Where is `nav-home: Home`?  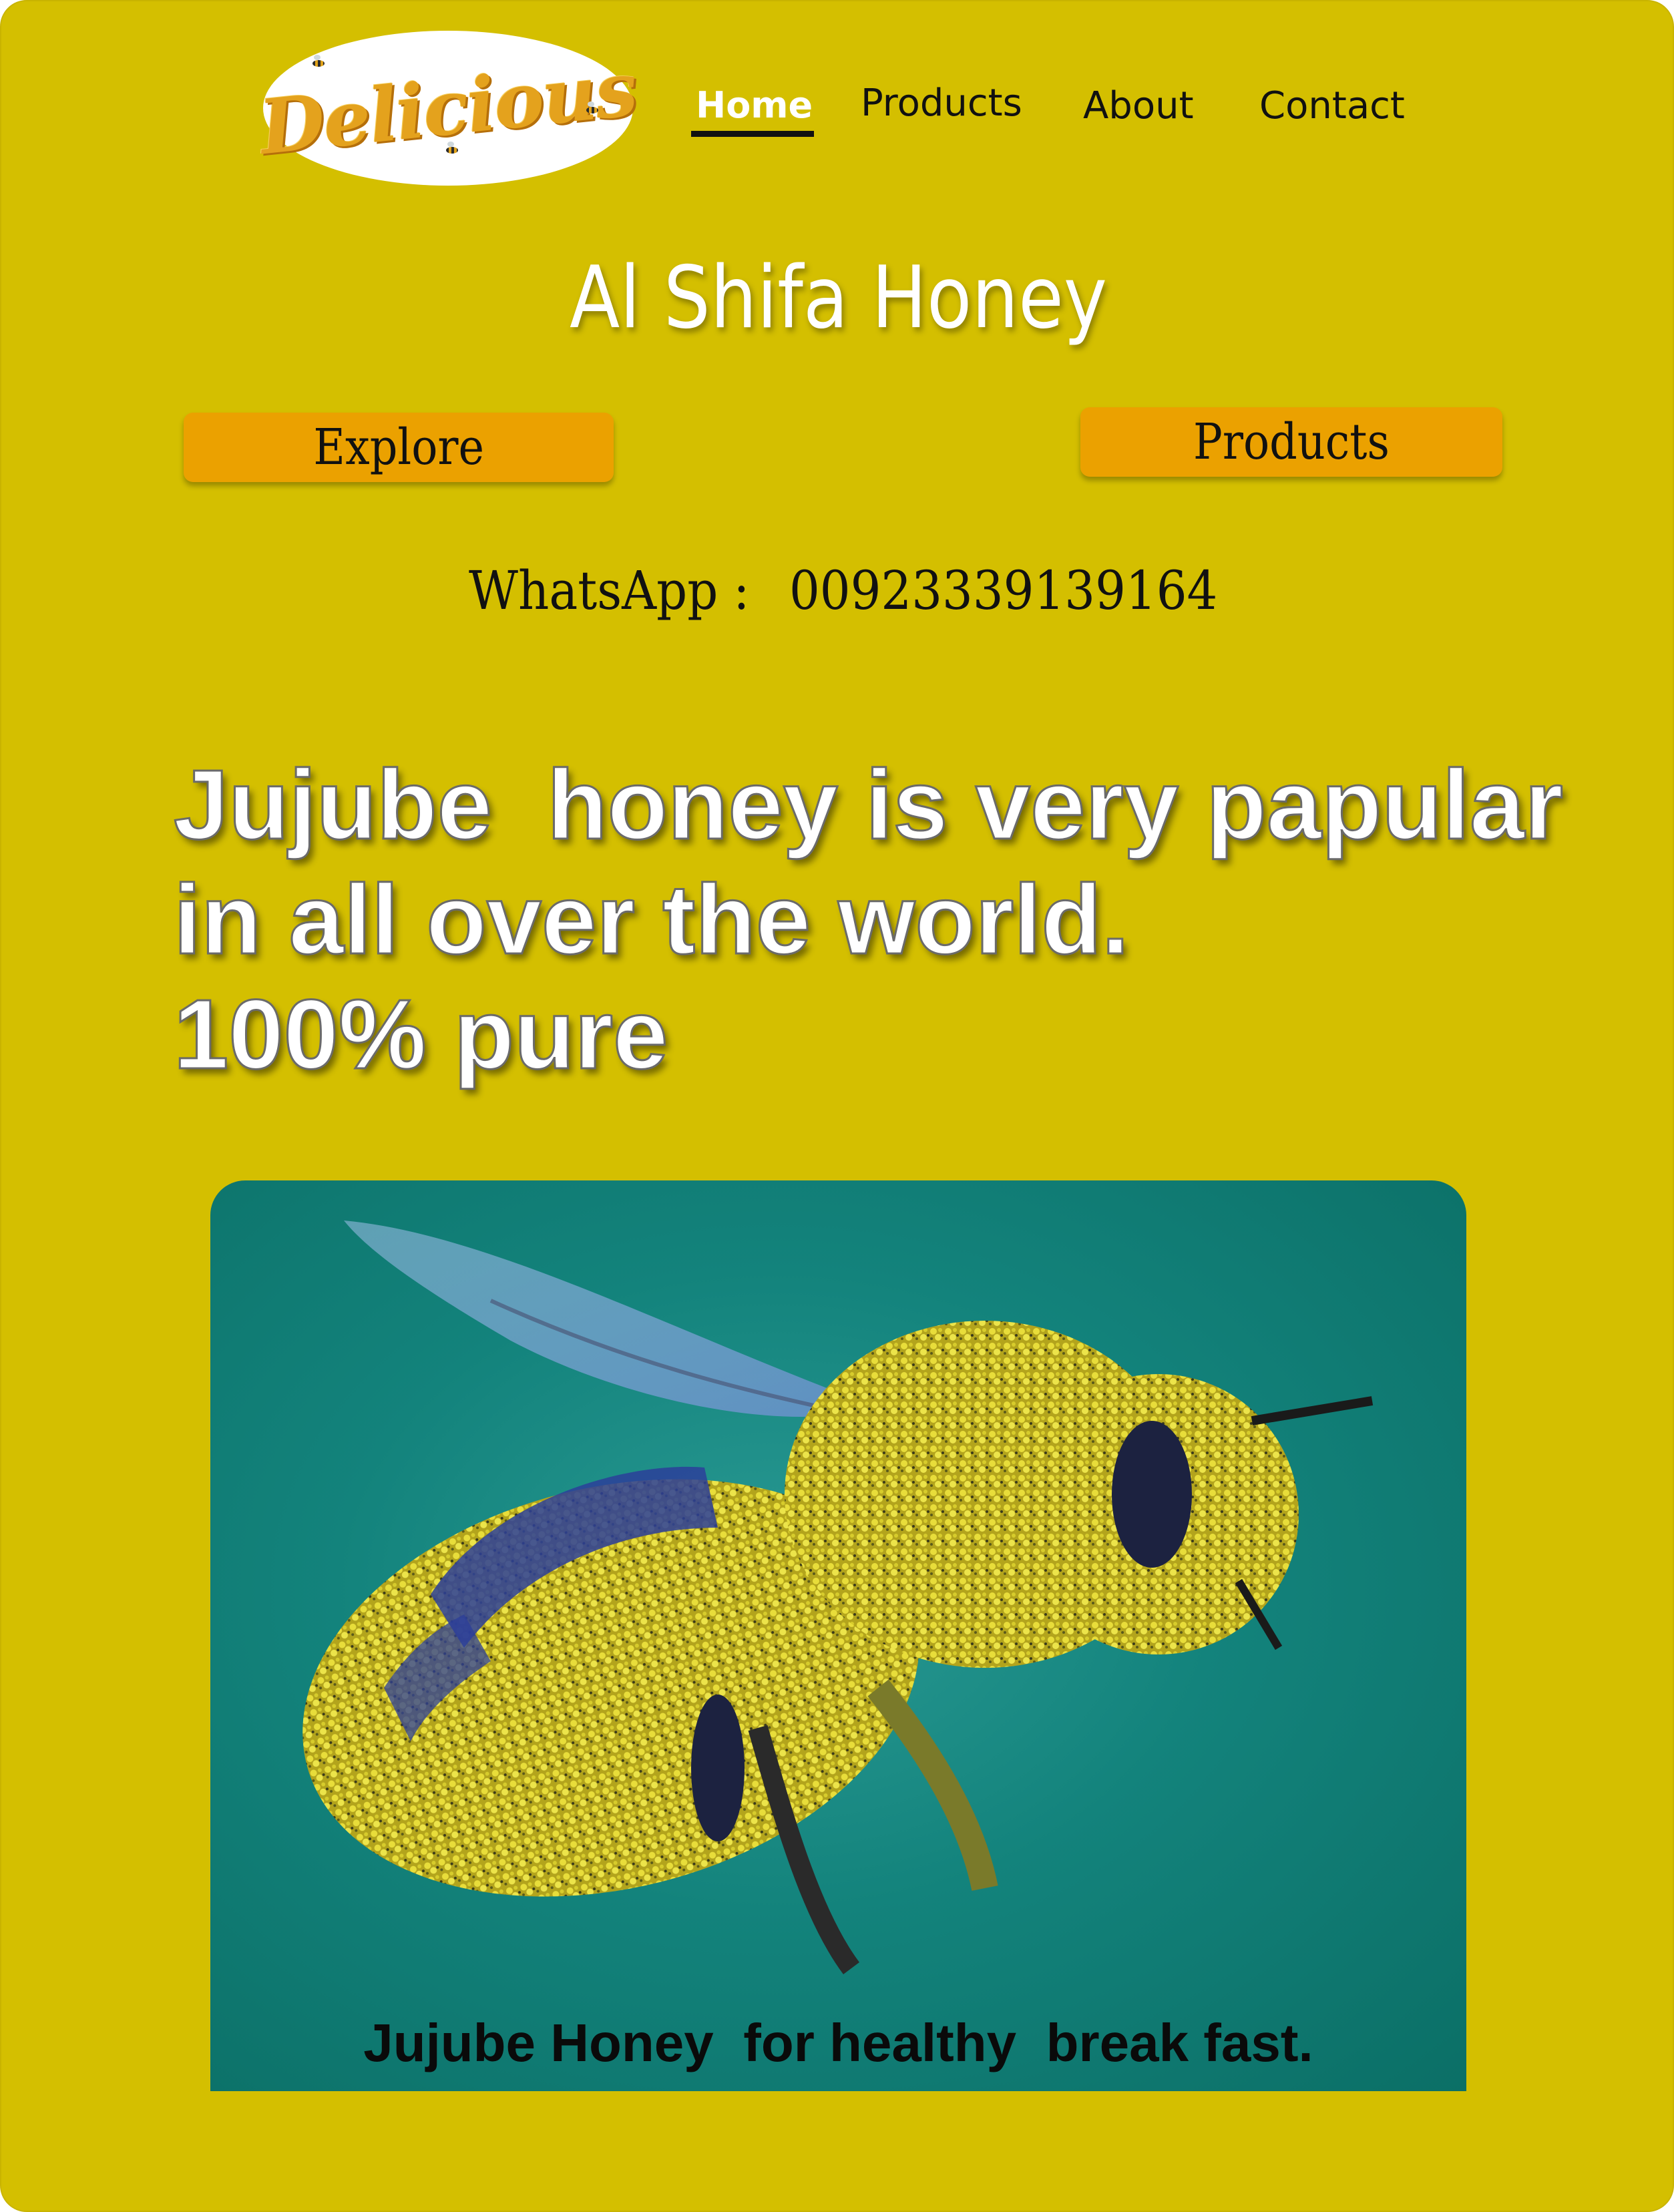
nav-home: Home is located at coordinates (754, 105).